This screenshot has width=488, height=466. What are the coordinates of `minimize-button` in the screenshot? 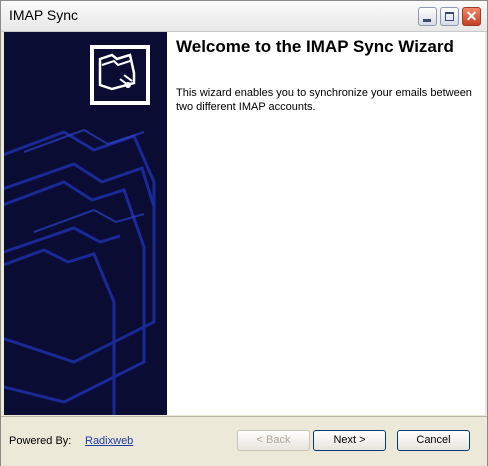 It's located at (427, 16).